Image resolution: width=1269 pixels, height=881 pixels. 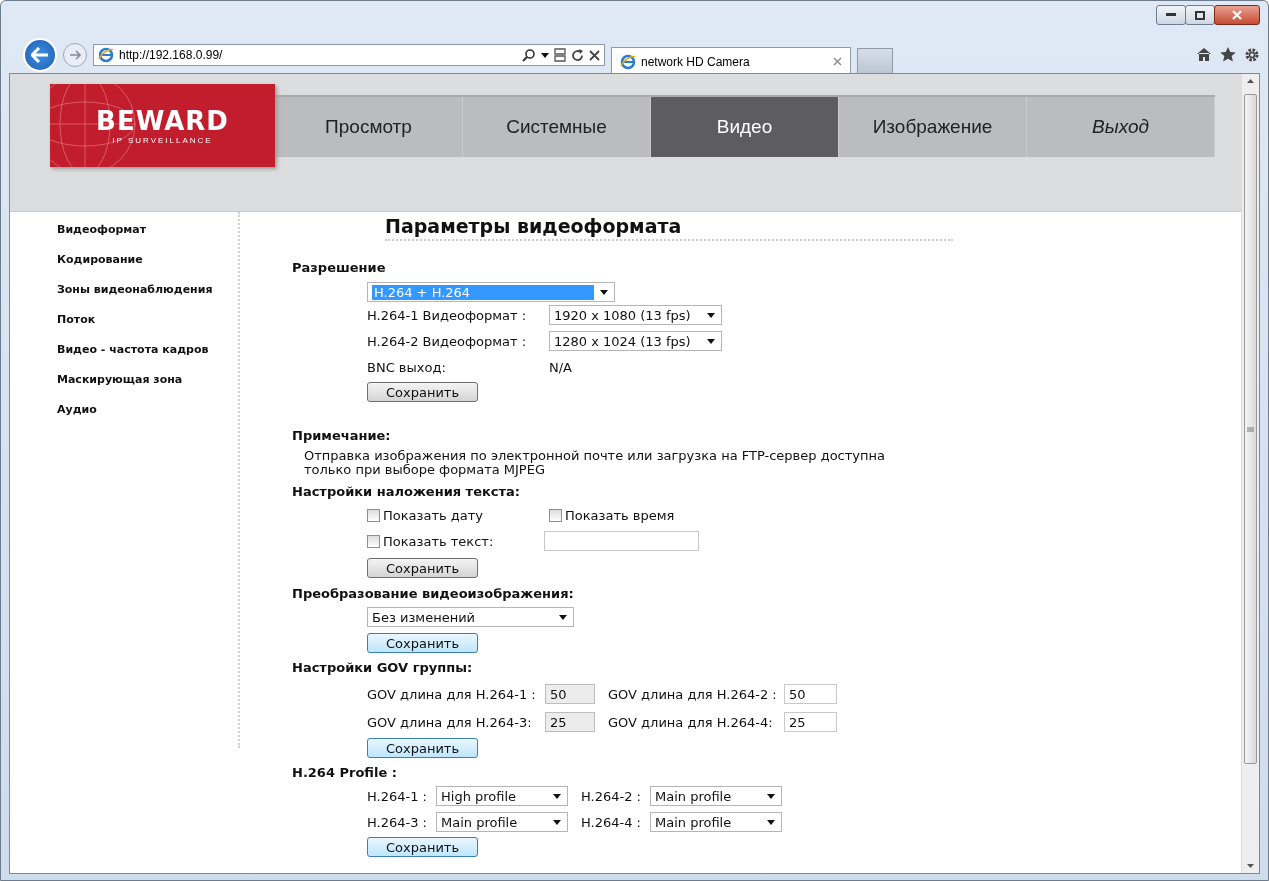 What do you see at coordinates (731, 61) in the screenshot?
I see `browser-tab: network HD Camera` at bounding box center [731, 61].